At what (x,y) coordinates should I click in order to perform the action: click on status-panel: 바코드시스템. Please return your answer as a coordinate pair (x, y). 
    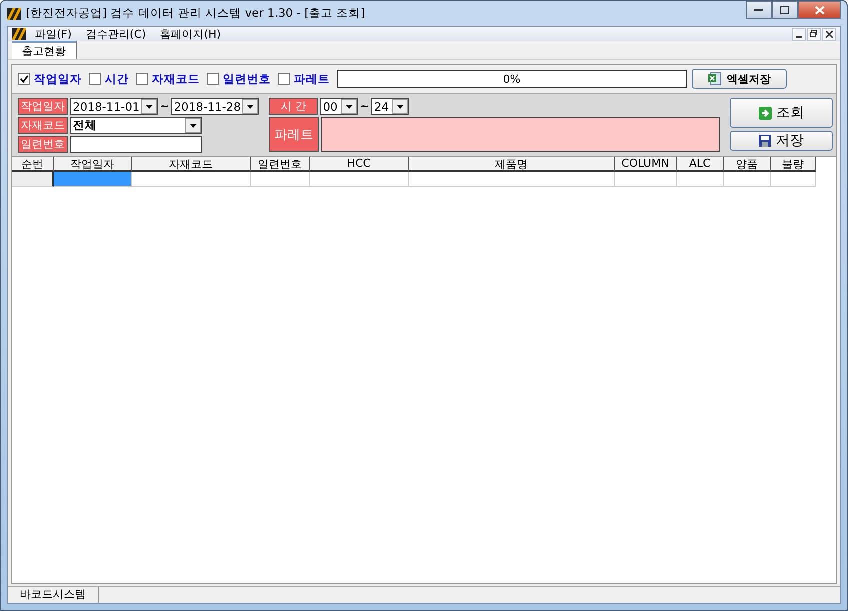
    Looking at the image, I should click on (53, 595).